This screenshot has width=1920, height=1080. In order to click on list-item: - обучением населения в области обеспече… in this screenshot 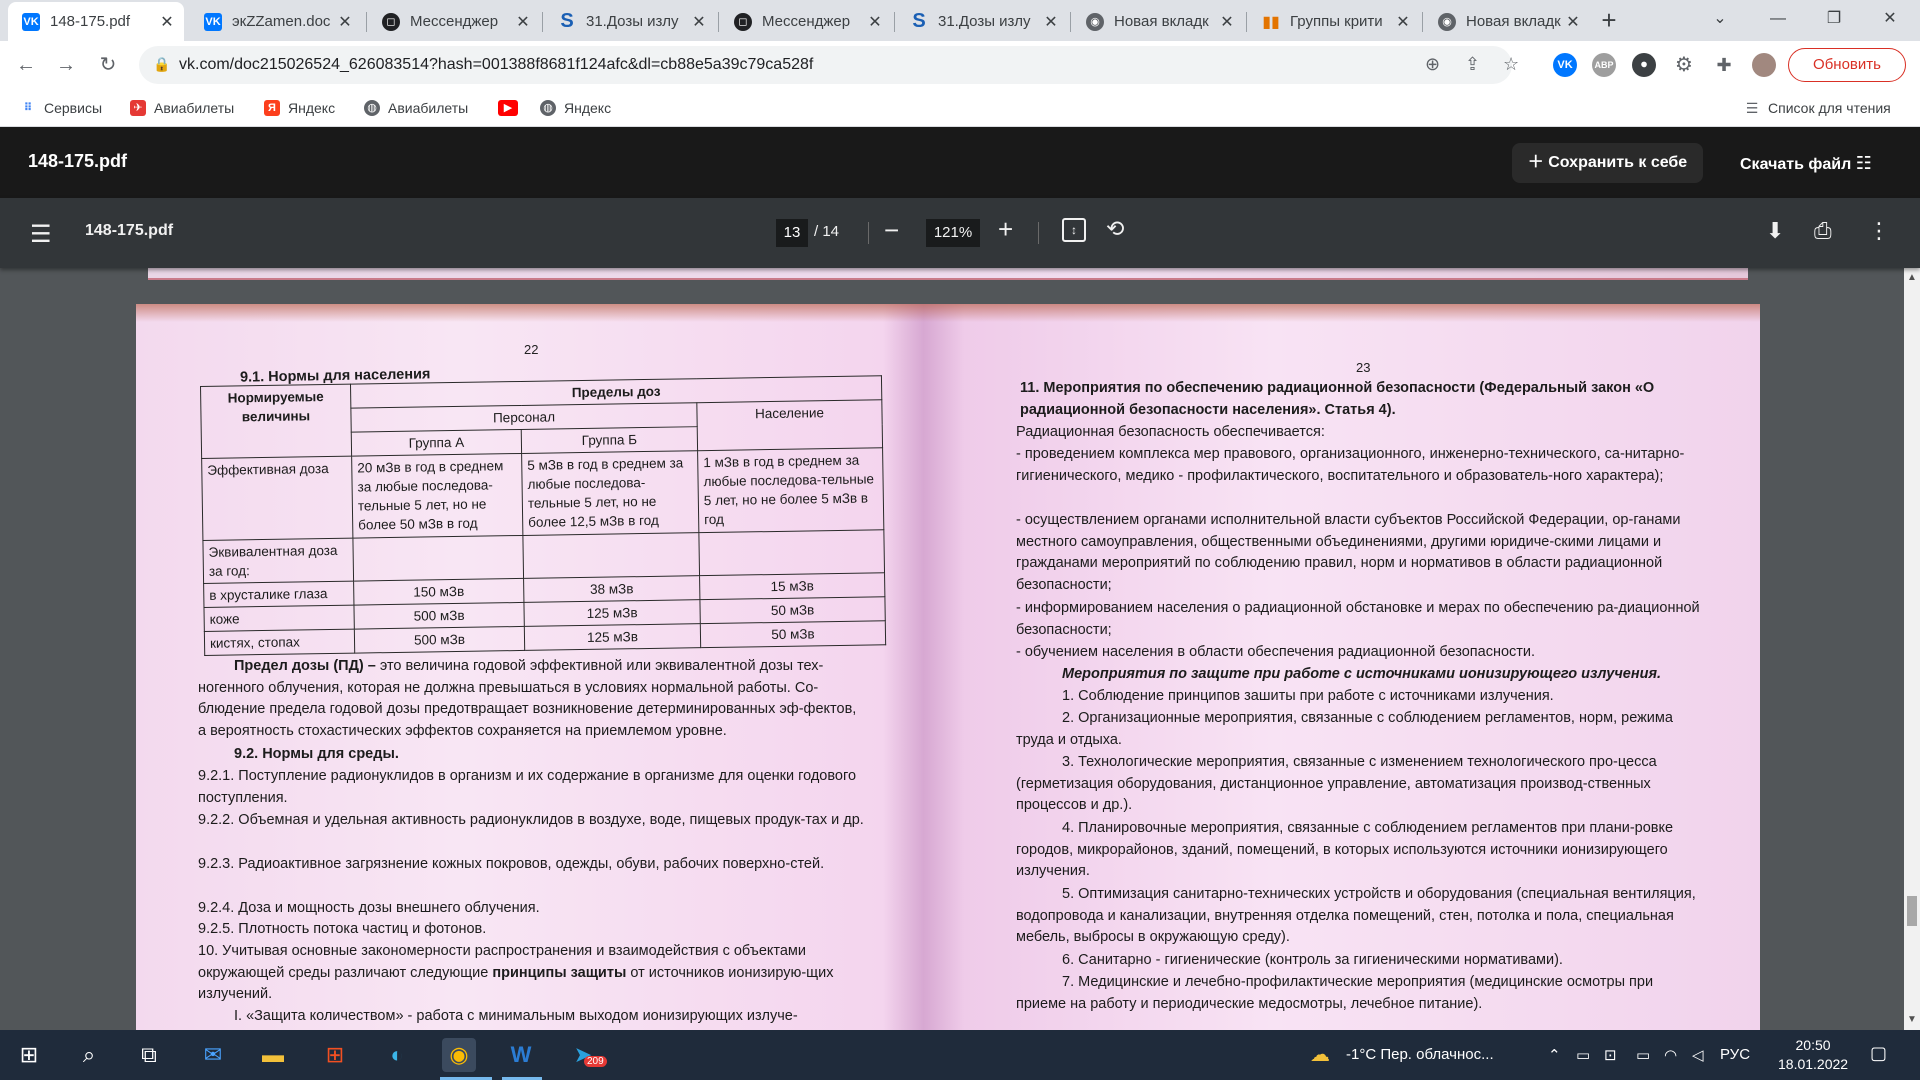, I will do `click(1276, 652)`.